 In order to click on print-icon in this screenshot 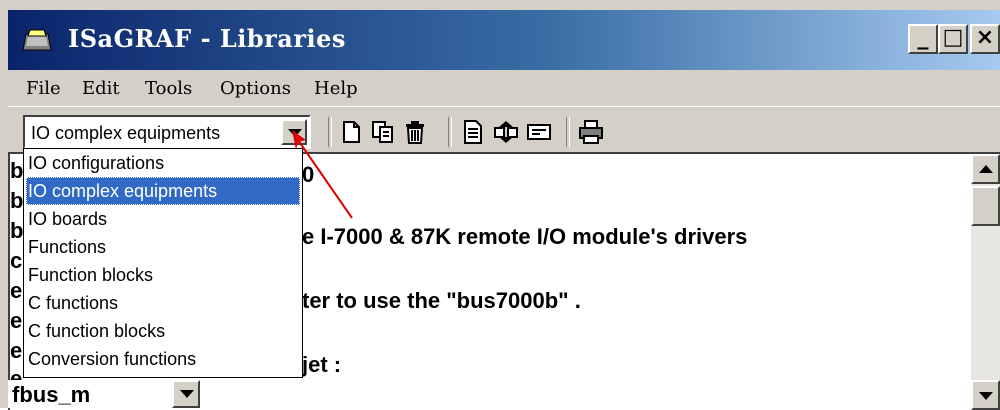, I will do `click(591, 132)`.